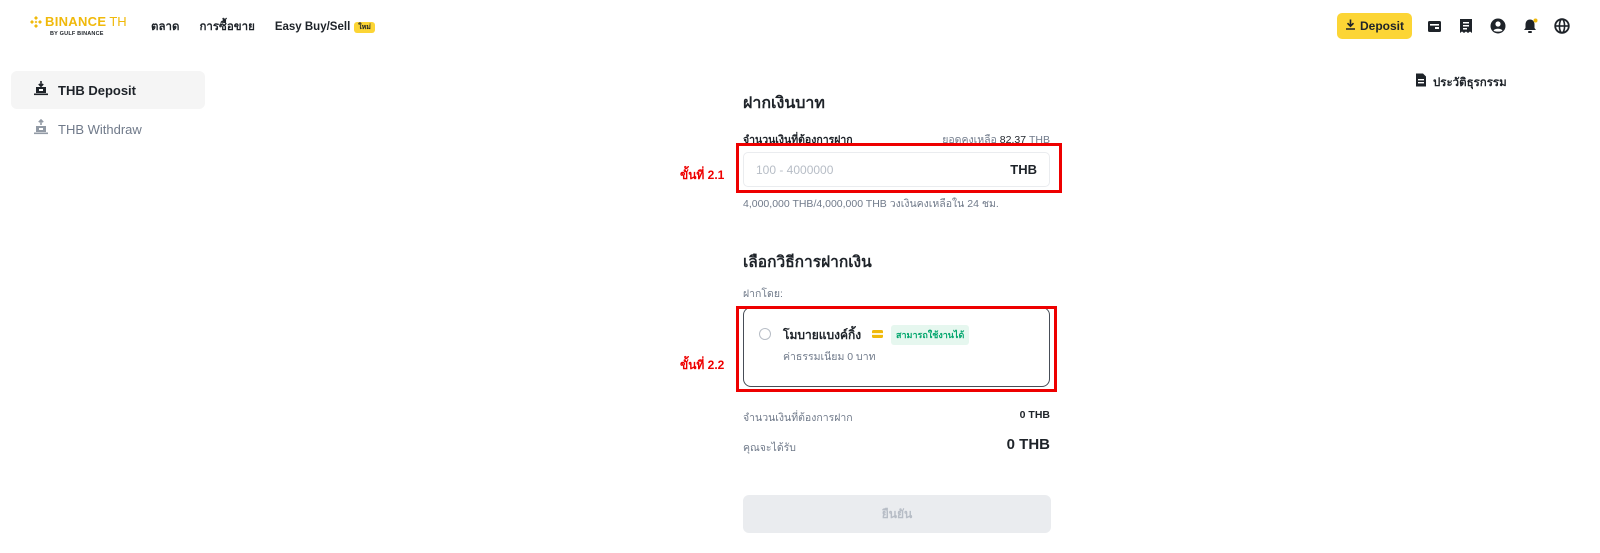  What do you see at coordinates (798, 140) in the screenshot?
I see `amount-label: จำนวนเงินที่ต้องการฝาก` at bounding box center [798, 140].